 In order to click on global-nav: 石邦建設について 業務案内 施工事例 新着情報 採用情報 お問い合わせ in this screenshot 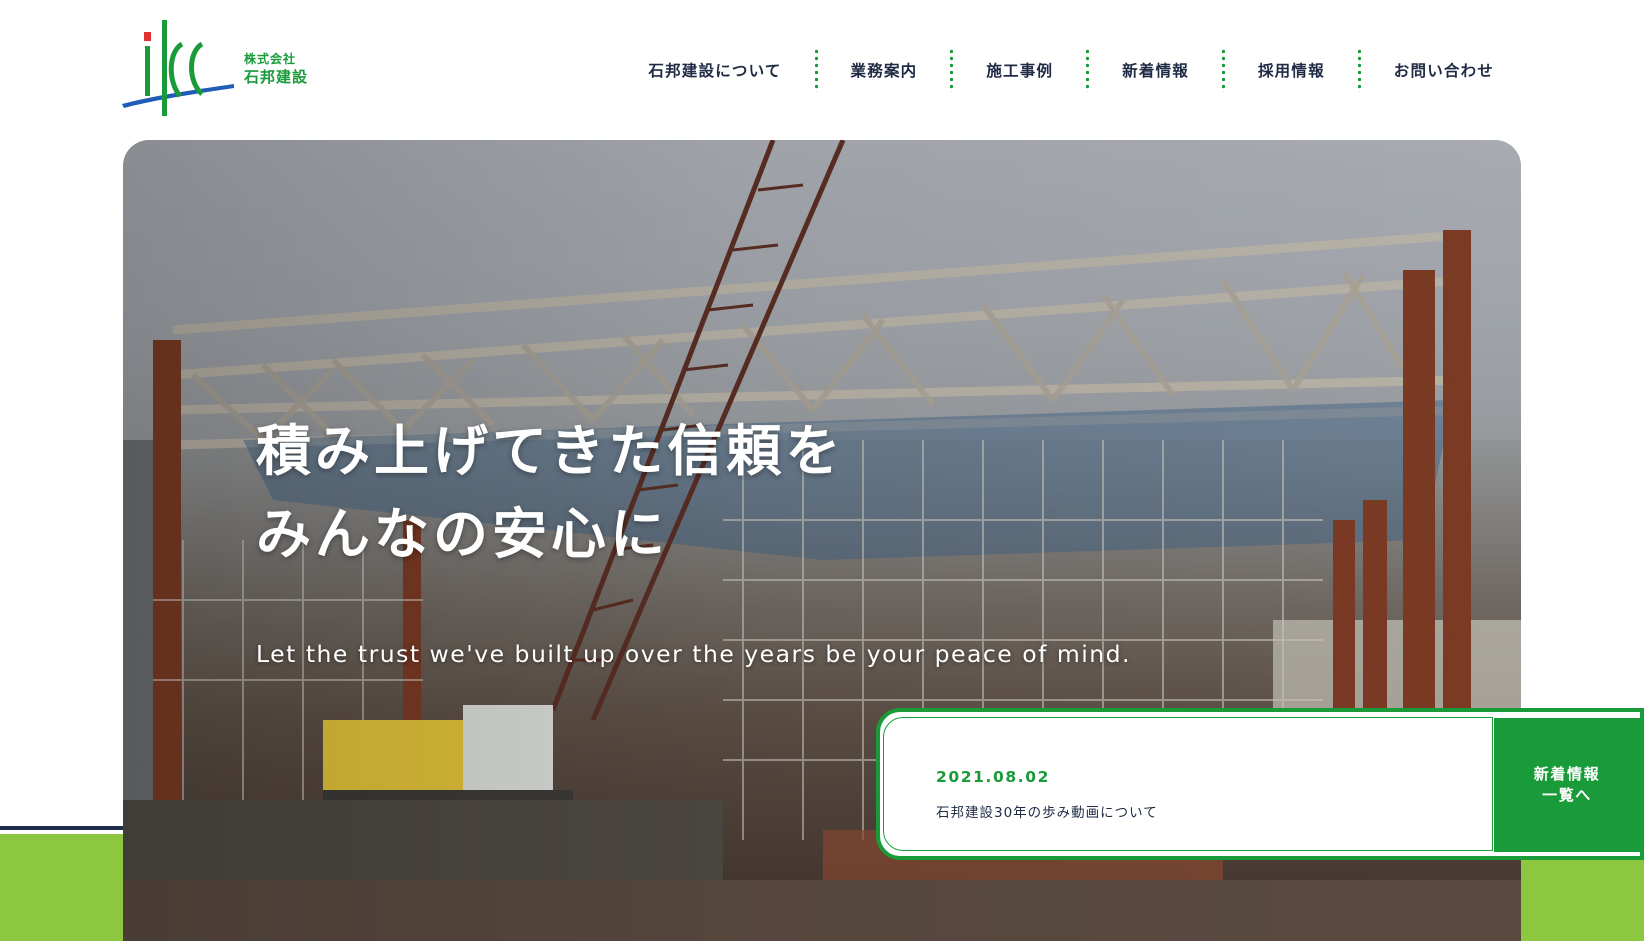, I will do `click(1054, 70)`.